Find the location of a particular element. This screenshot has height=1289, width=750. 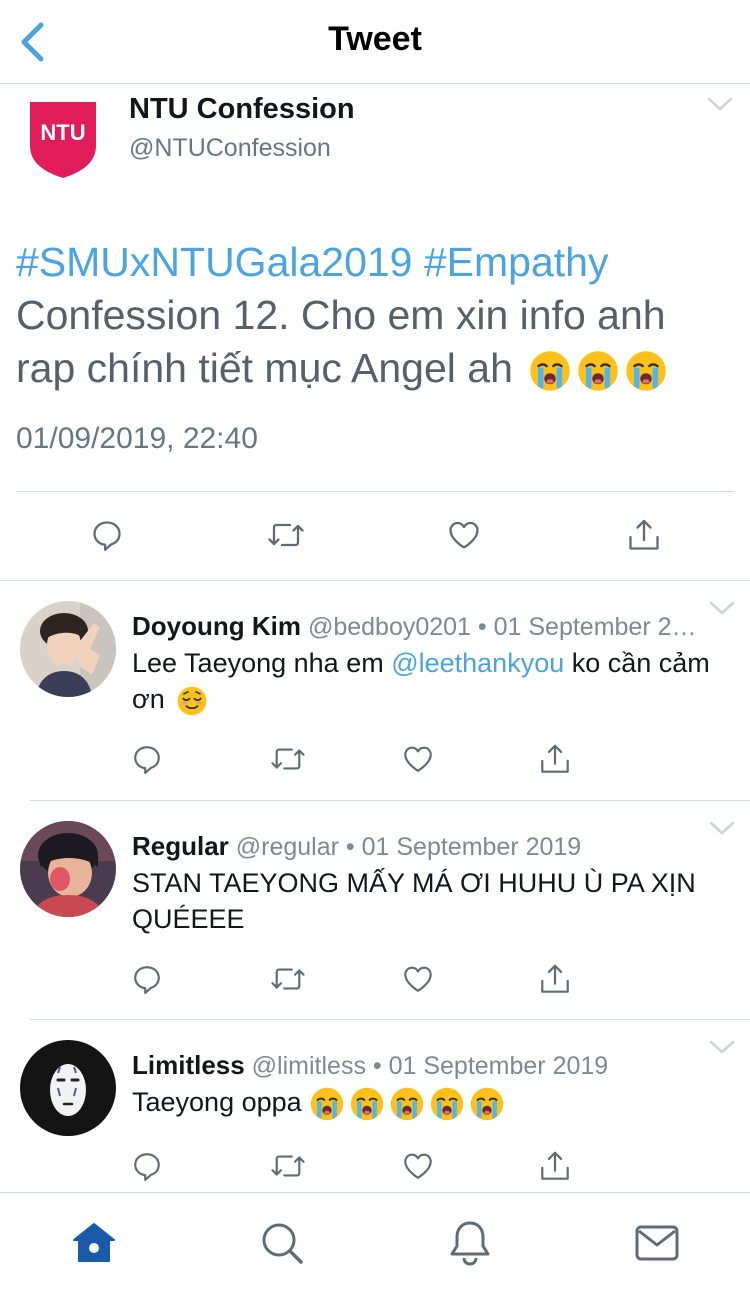

relieved-emoji-icon is located at coordinates (192, 701).